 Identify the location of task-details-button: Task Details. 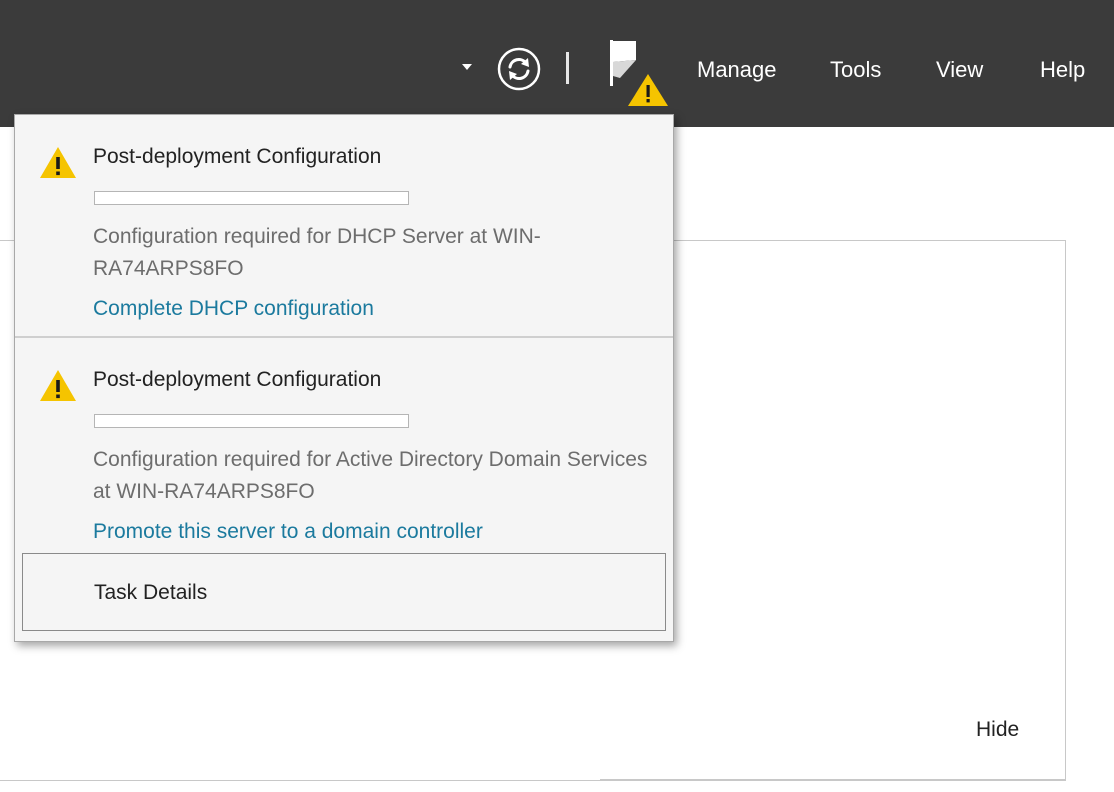
(344, 592).